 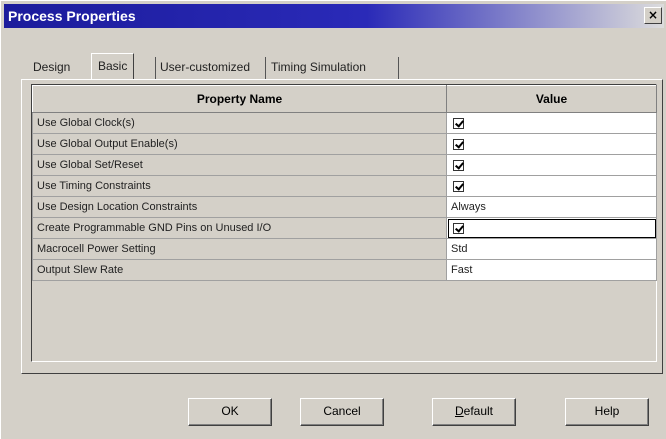 What do you see at coordinates (239, 186) in the screenshot?
I see `property-name-cell: Use Timing Constraints` at bounding box center [239, 186].